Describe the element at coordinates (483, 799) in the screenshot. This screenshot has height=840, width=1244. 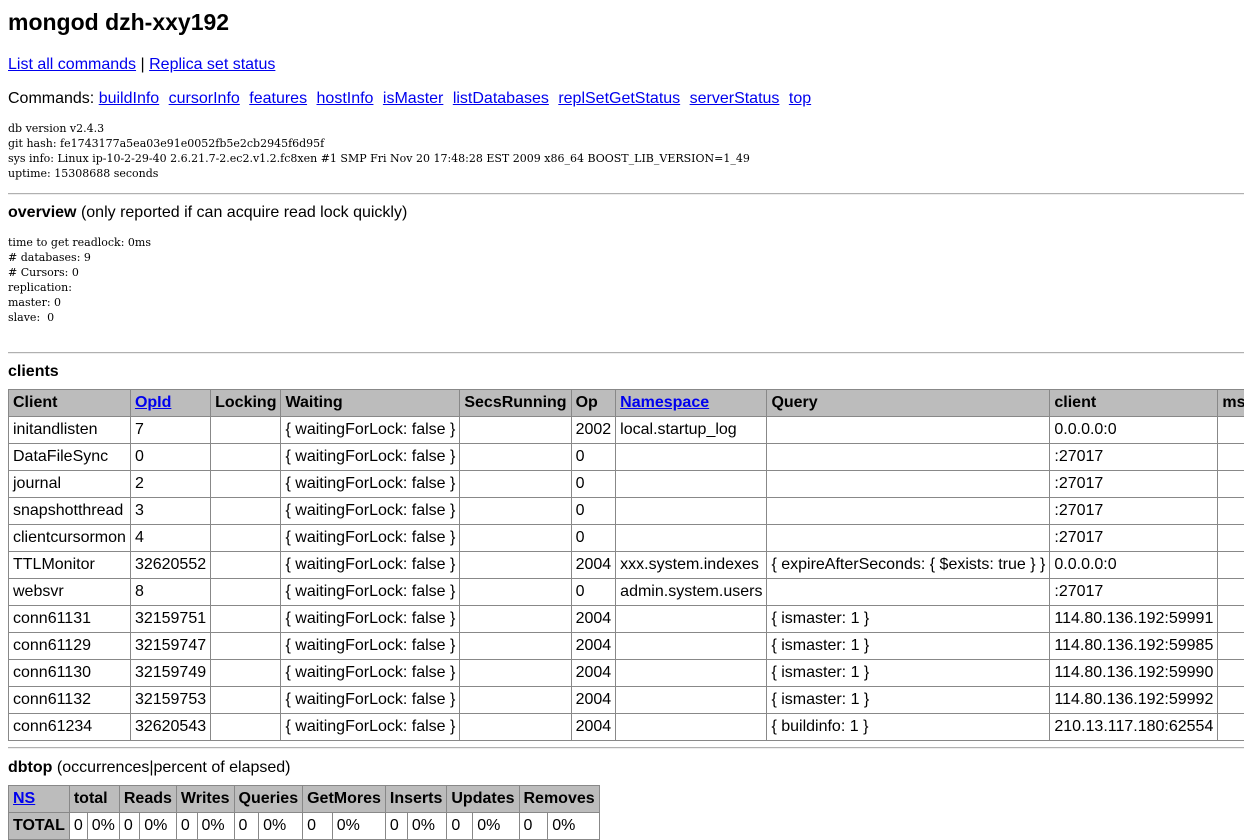
I see `col-header-updates: Updates` at that location.